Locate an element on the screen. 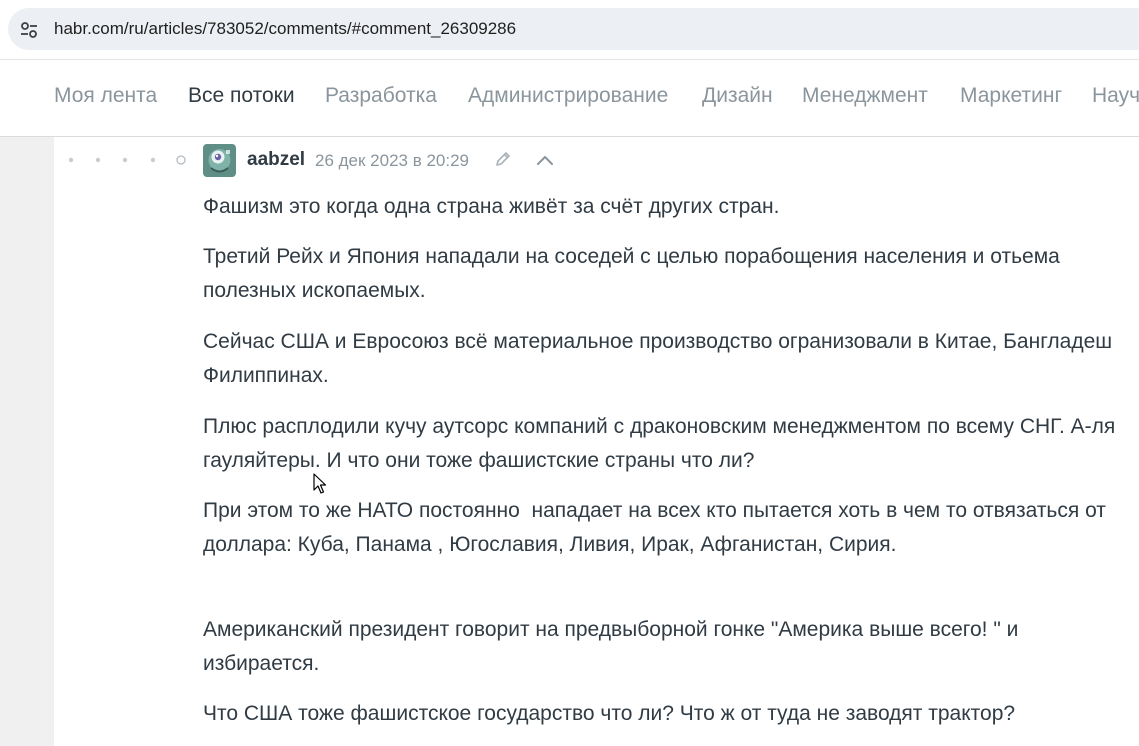 This screenshot has width=1139, height=746. pencil-icon is located at coordinates (503, 159).